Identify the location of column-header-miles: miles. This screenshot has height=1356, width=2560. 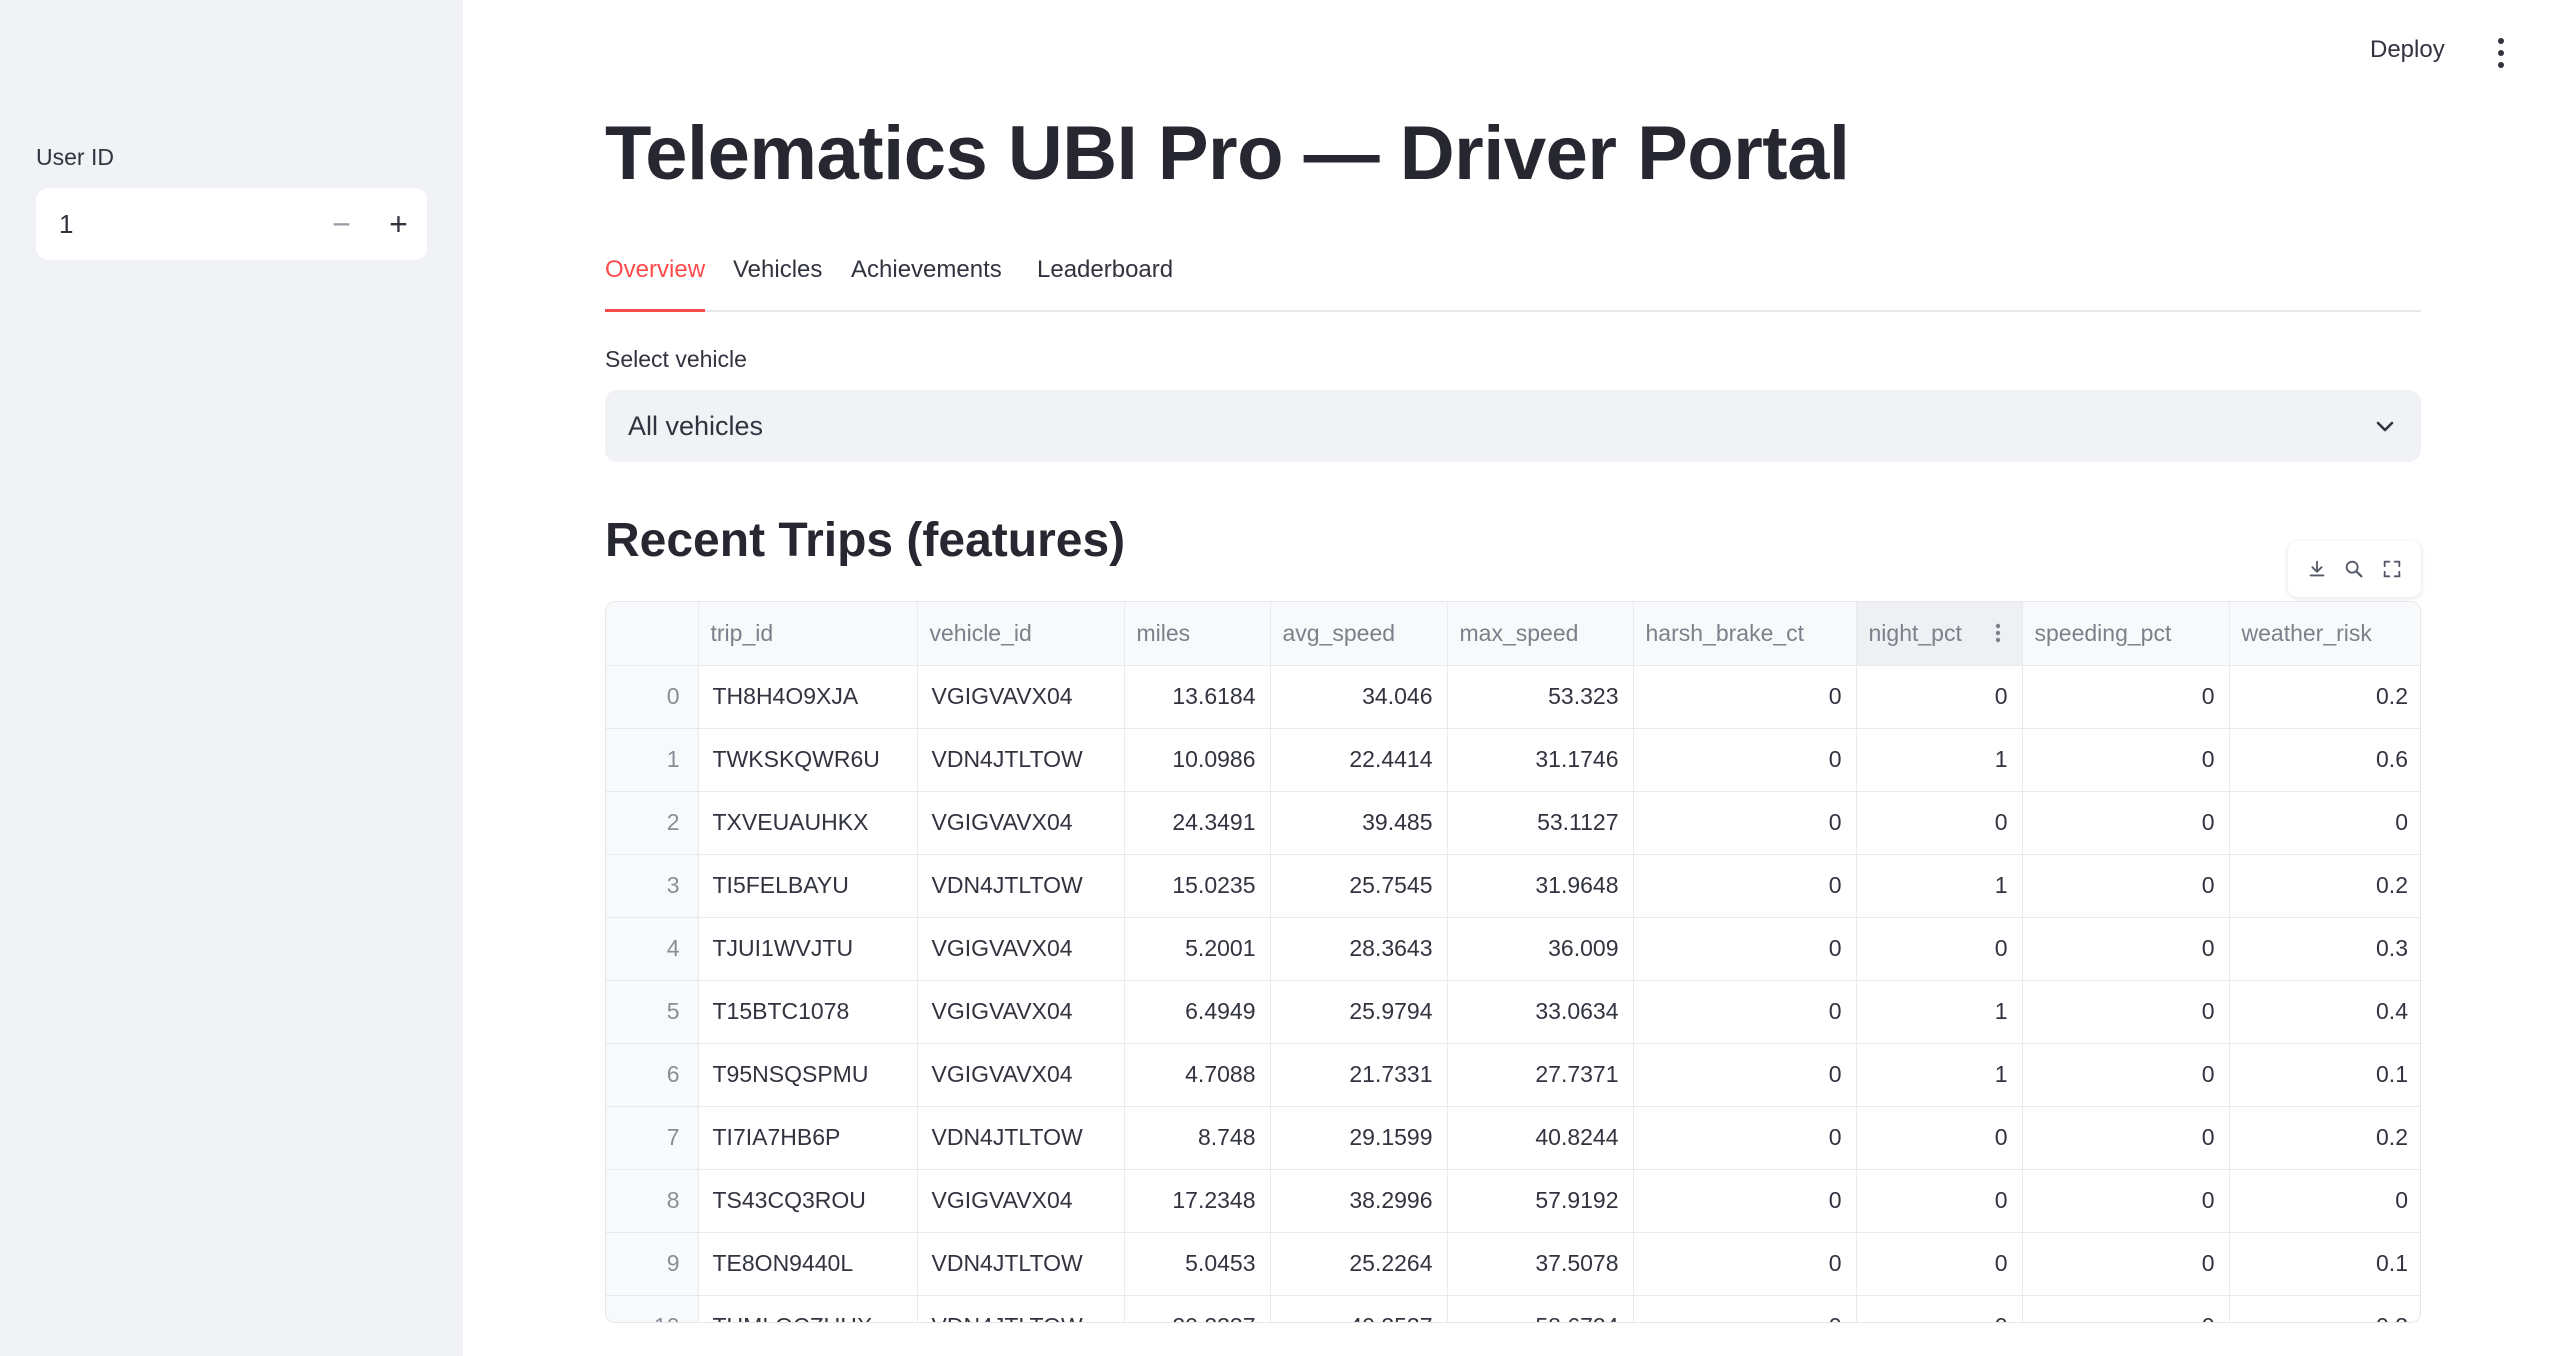
(1197, 634).